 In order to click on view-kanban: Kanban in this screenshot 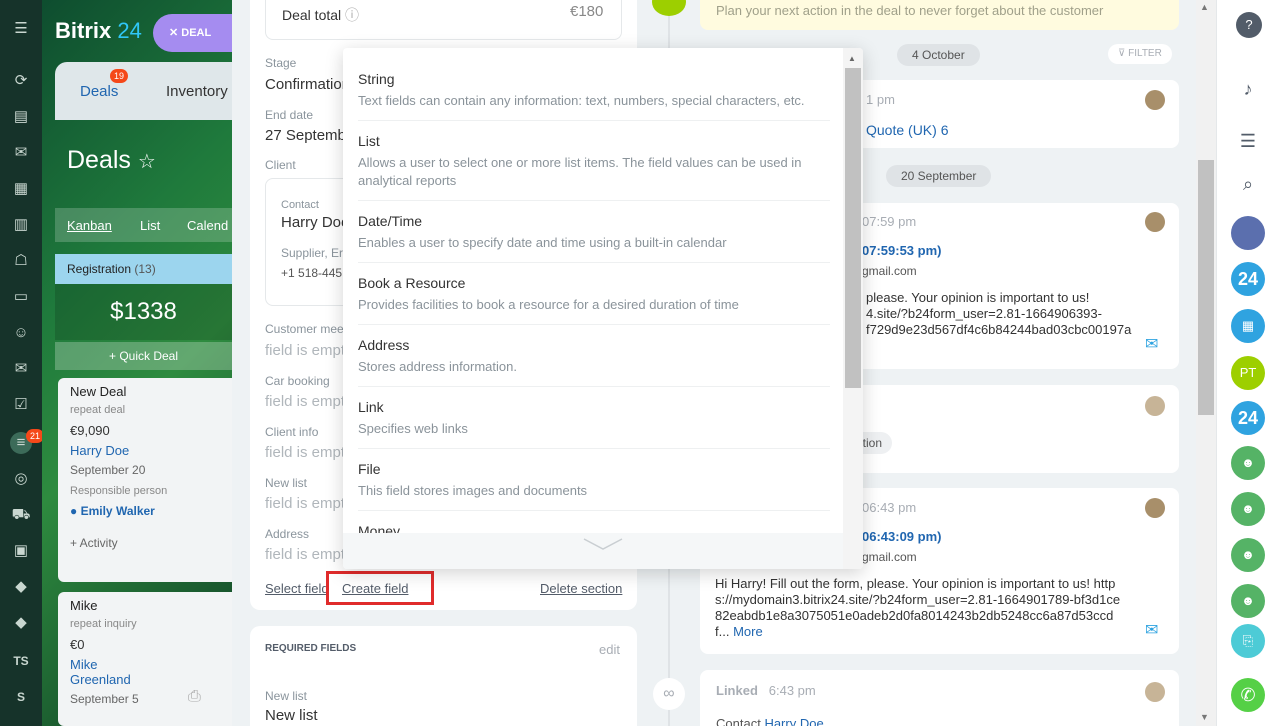, I will do `click(89, 225)`.